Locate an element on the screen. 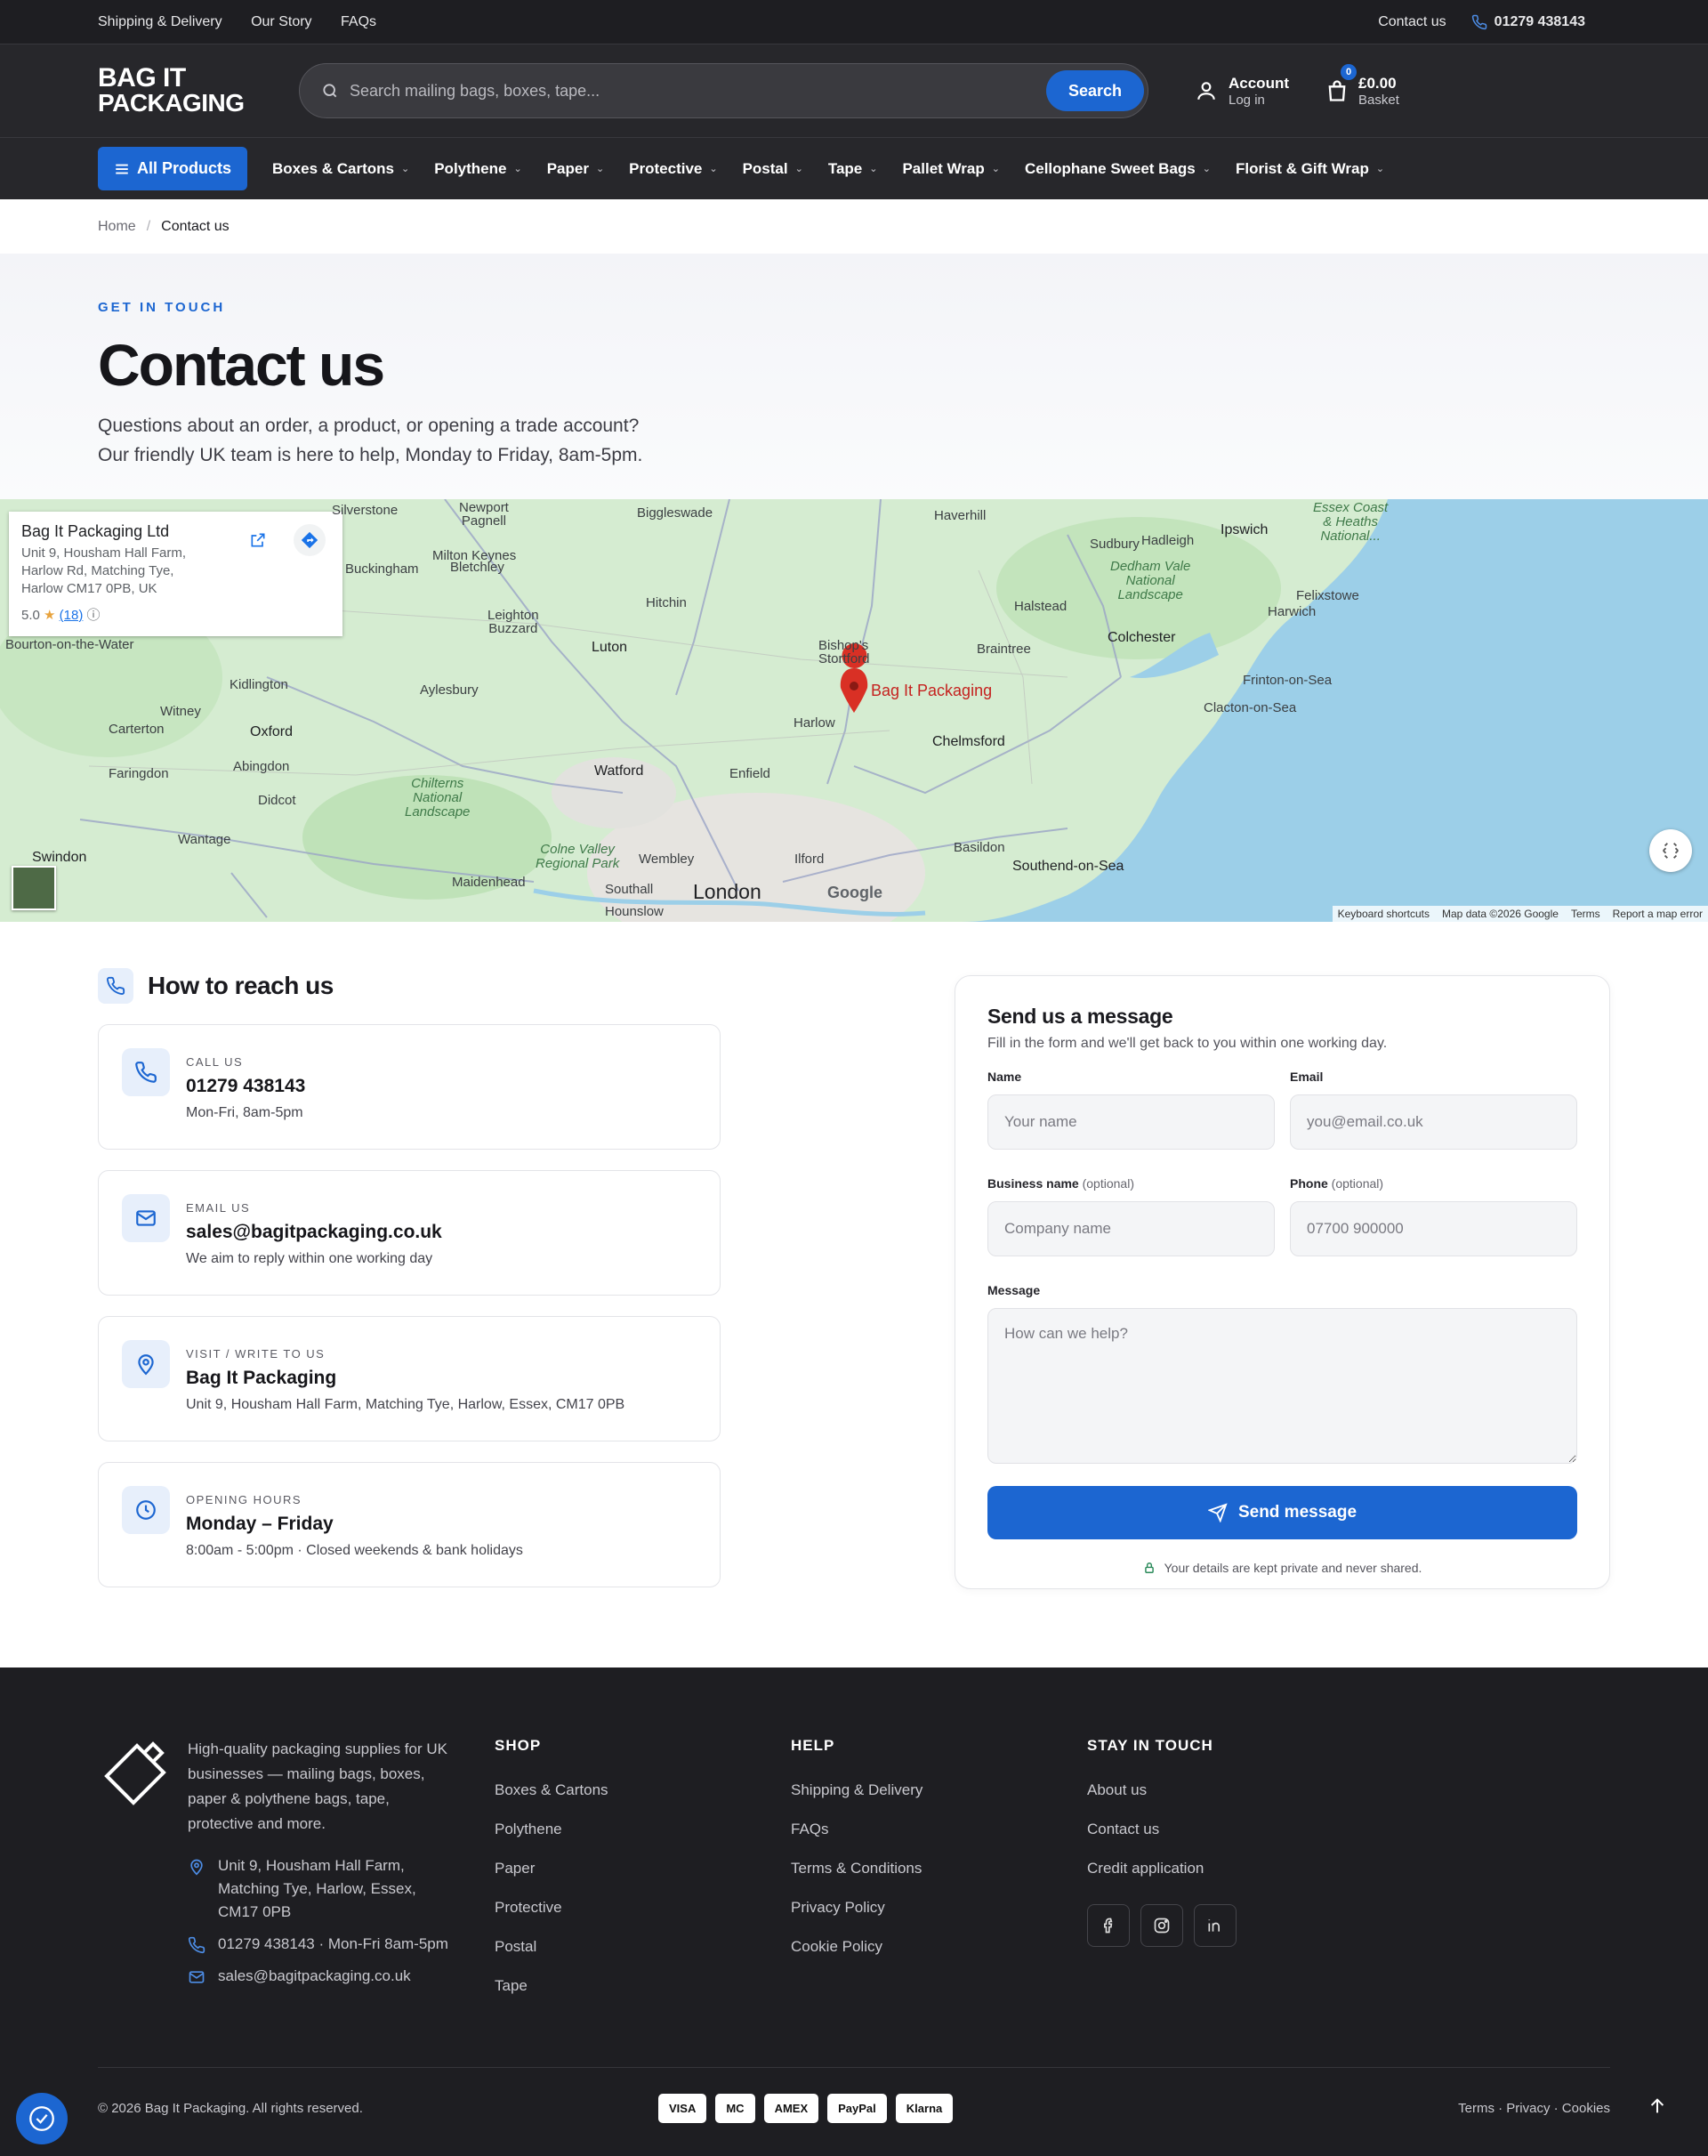 This screenshot has width=1708, height=2156. name-label: Name is located at coordinates (1004, 1077).